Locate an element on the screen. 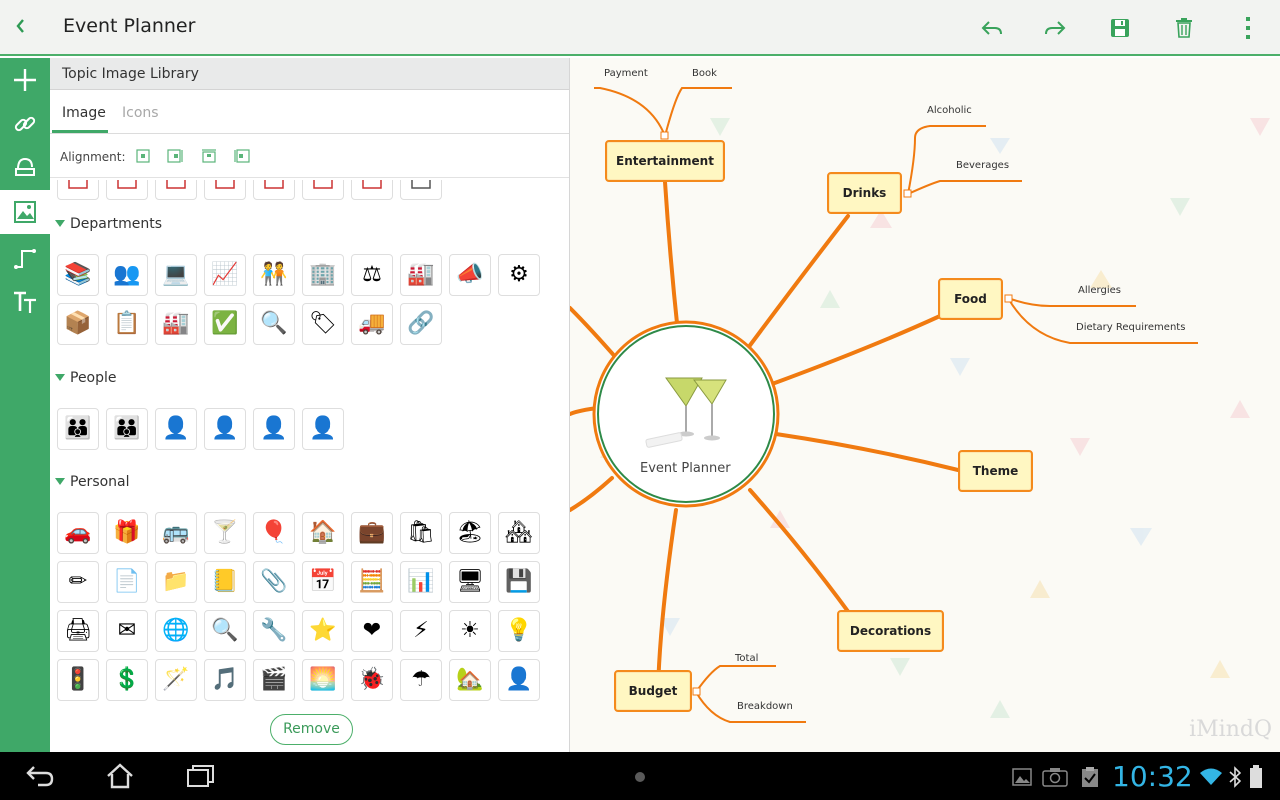 The height and width of the screenshot is (800, 1280). library-image-cell: 📋 is located at coordinates (127, 324).